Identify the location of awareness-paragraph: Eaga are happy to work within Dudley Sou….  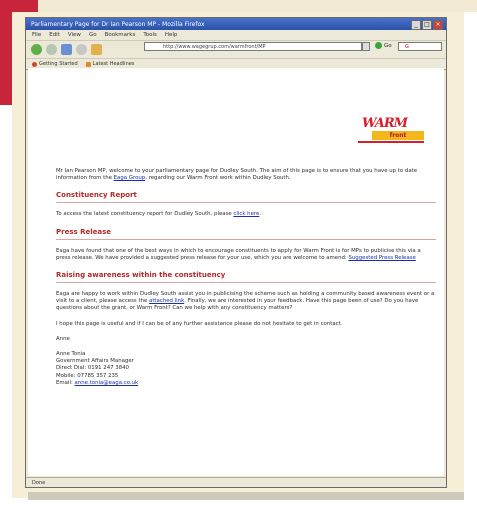
(246, 302).